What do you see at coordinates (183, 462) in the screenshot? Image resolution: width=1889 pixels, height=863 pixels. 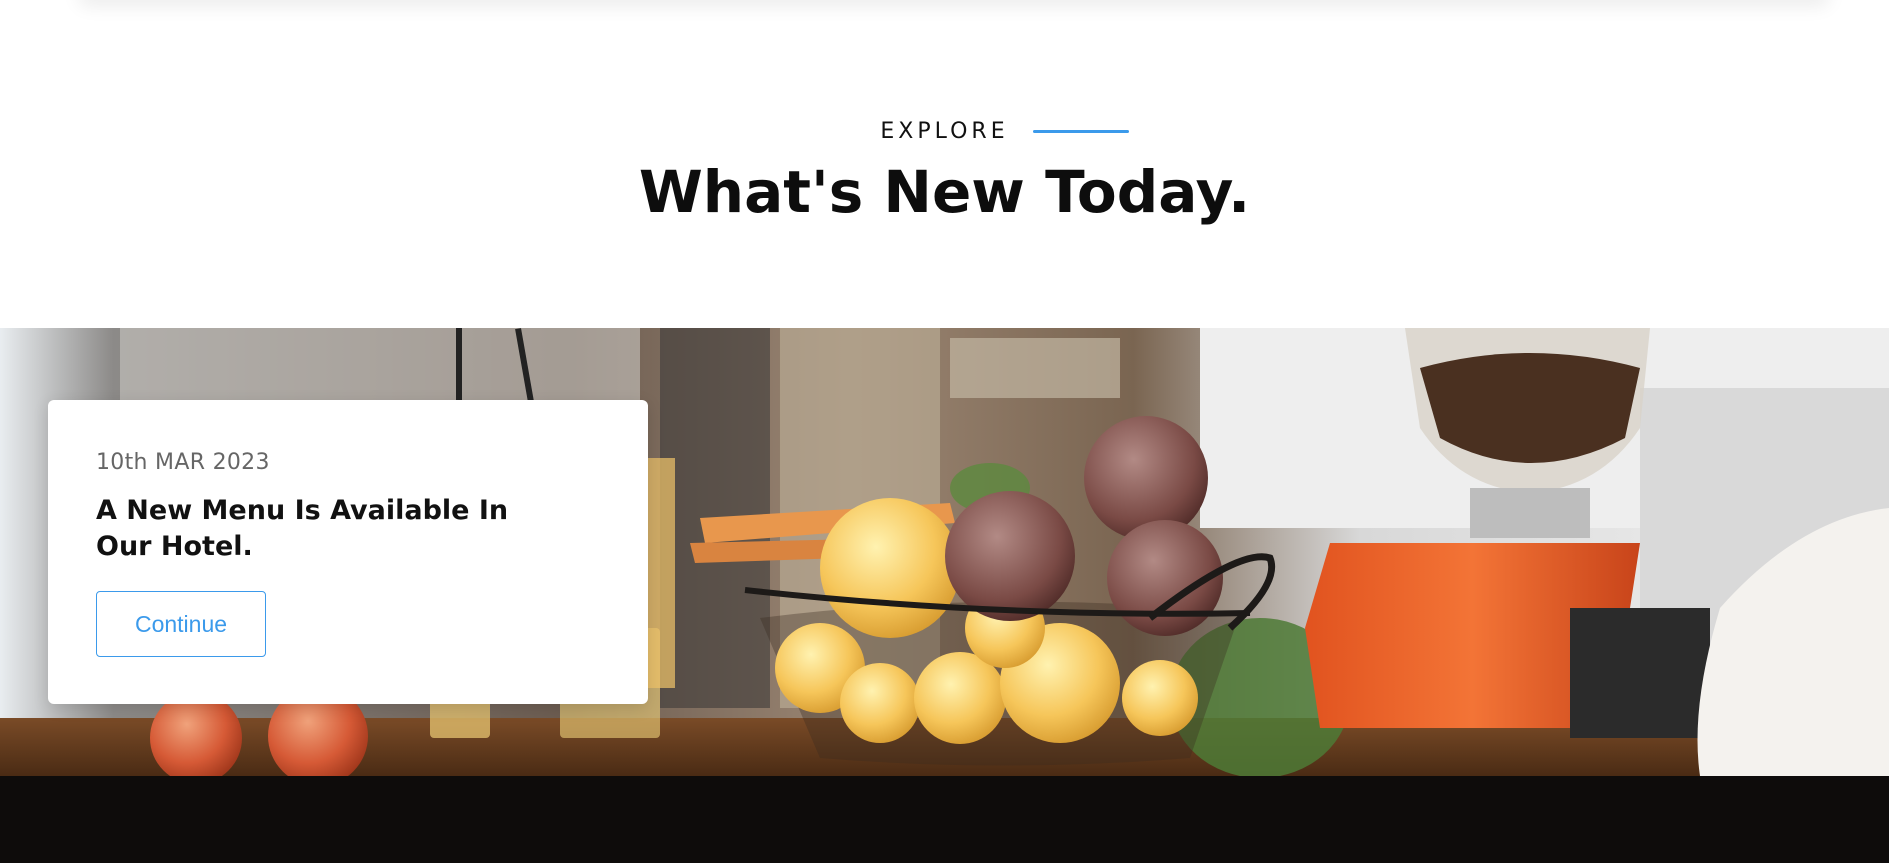 I see `news-date: 10th MAR 2023` at bounding box center [183, 462].